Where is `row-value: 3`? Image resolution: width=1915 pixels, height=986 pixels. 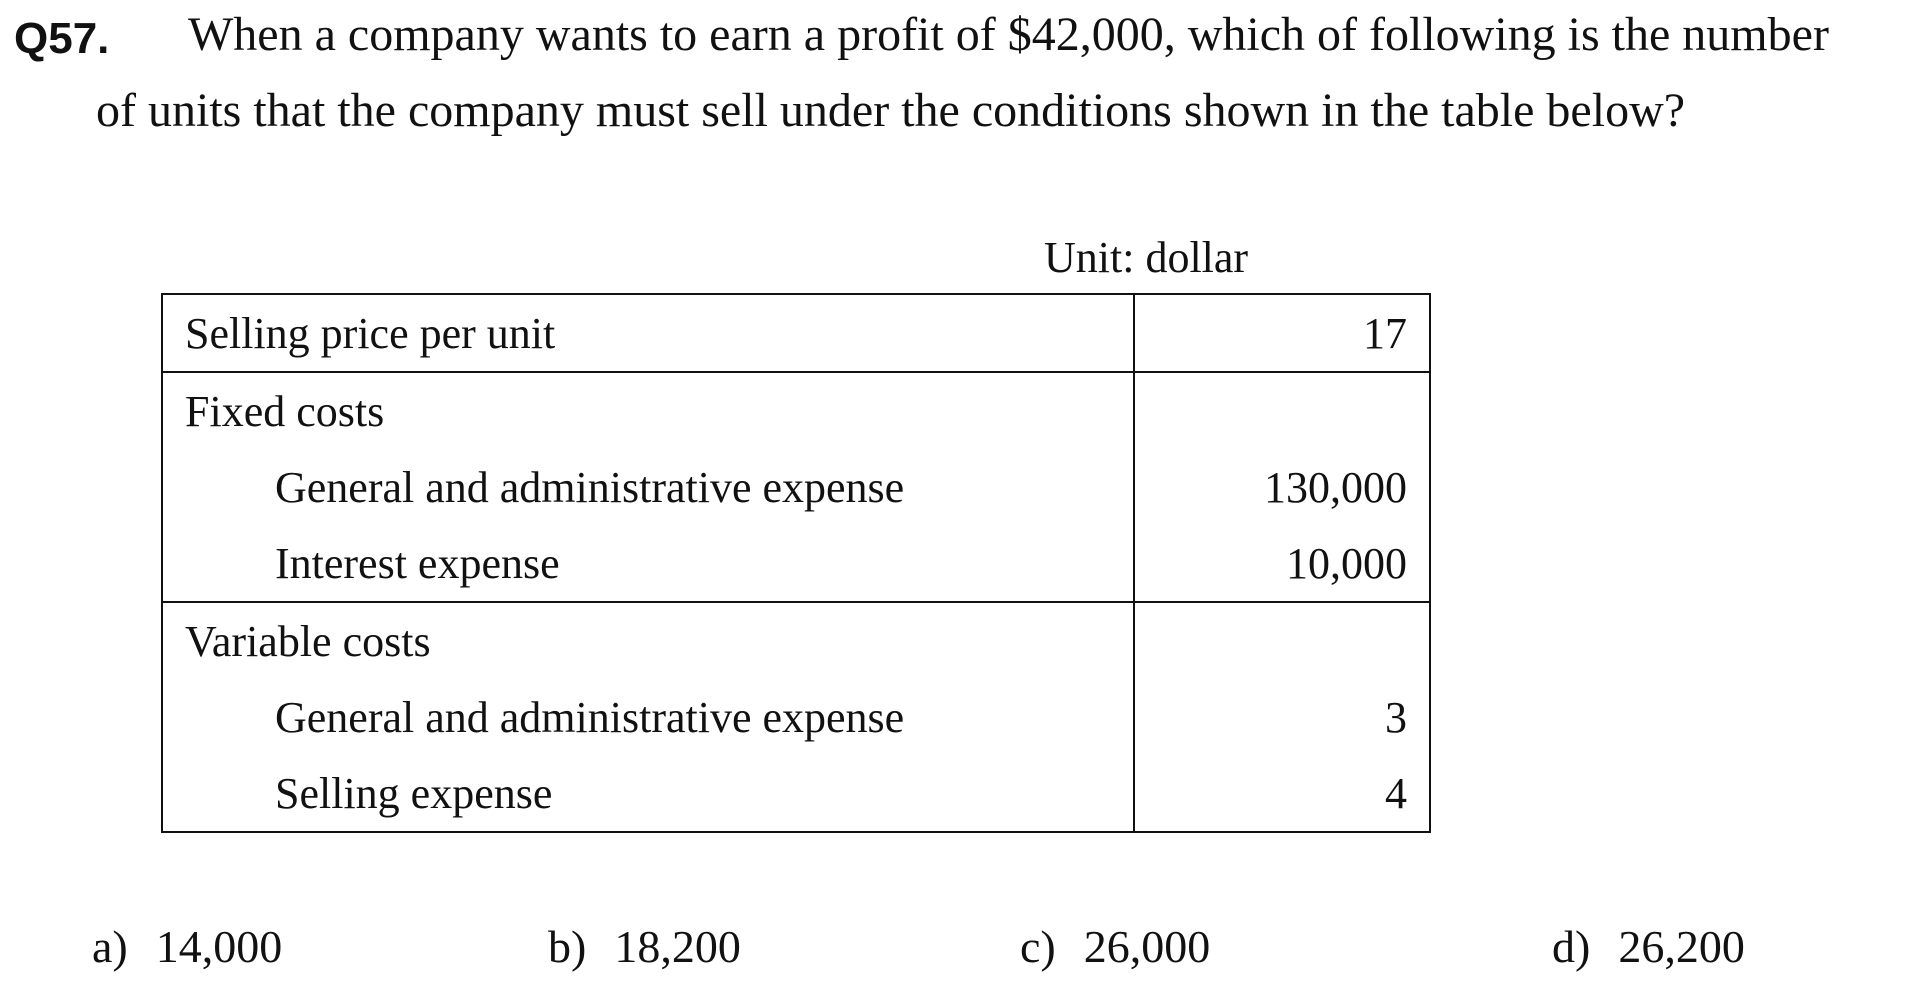
row-value: 3 is located at coordinates (1282, 717).